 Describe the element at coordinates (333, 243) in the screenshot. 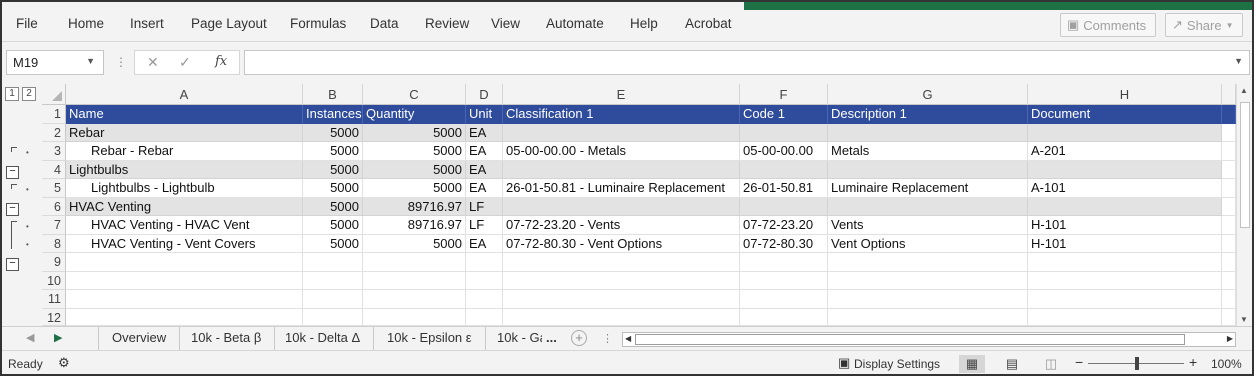

I see `cell-instances: 5000` at that location.